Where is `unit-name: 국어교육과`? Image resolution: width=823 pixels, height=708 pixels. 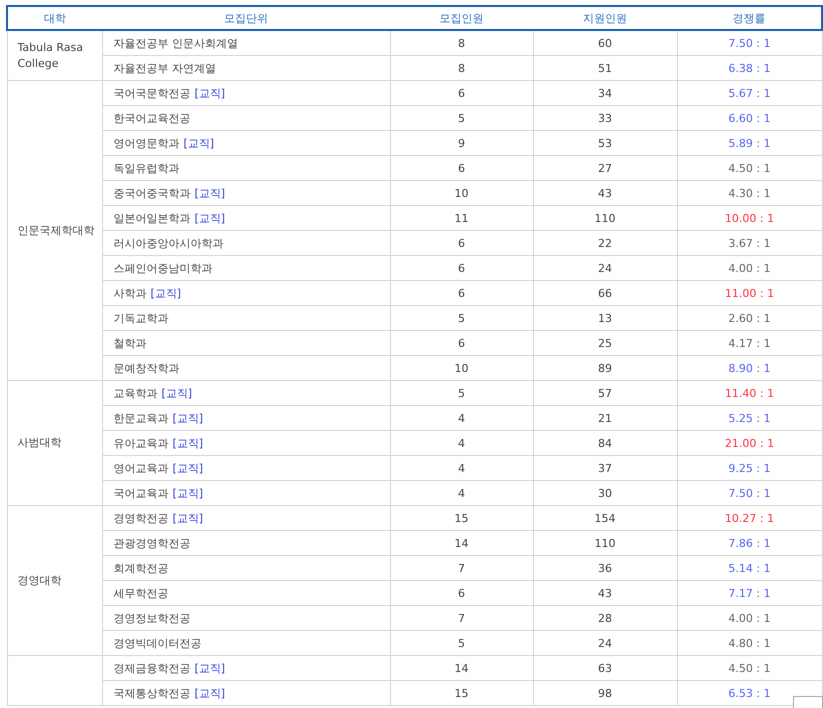
unit-name: 국어교육과 is located at coordinates (141, 493).